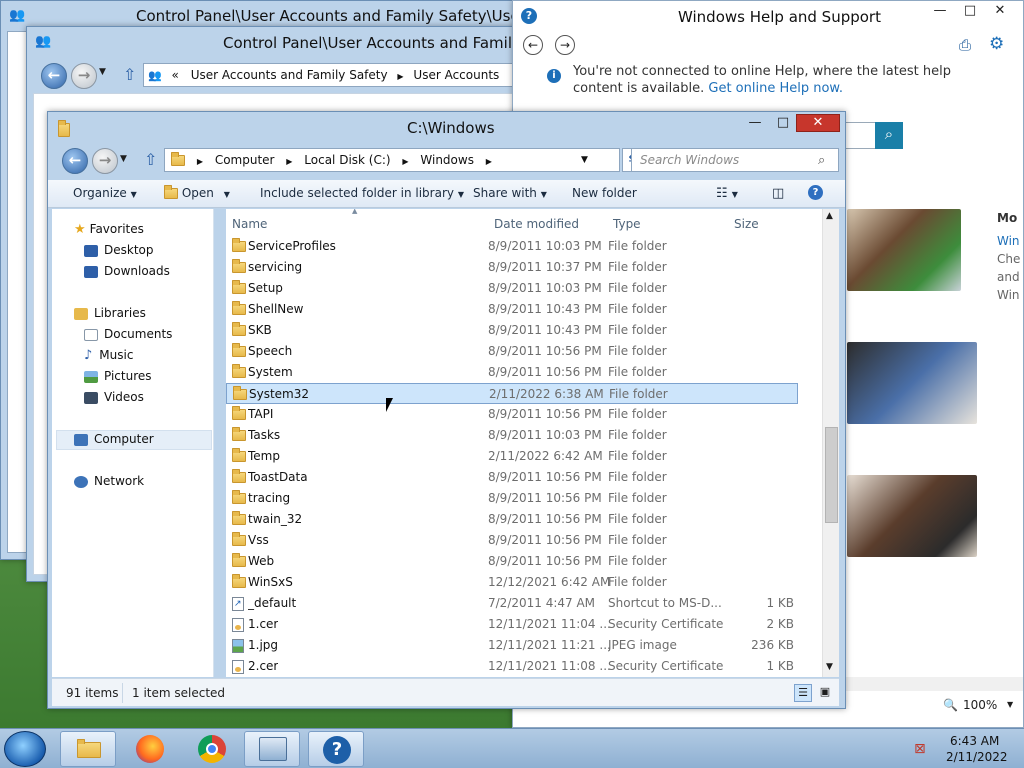 Image resolution: width=1024 pixels, height=768 pixels. Describe the element at coordinates (245, 160) in the screenshot. I see `breadcrumb-computer: Computer` at that location.